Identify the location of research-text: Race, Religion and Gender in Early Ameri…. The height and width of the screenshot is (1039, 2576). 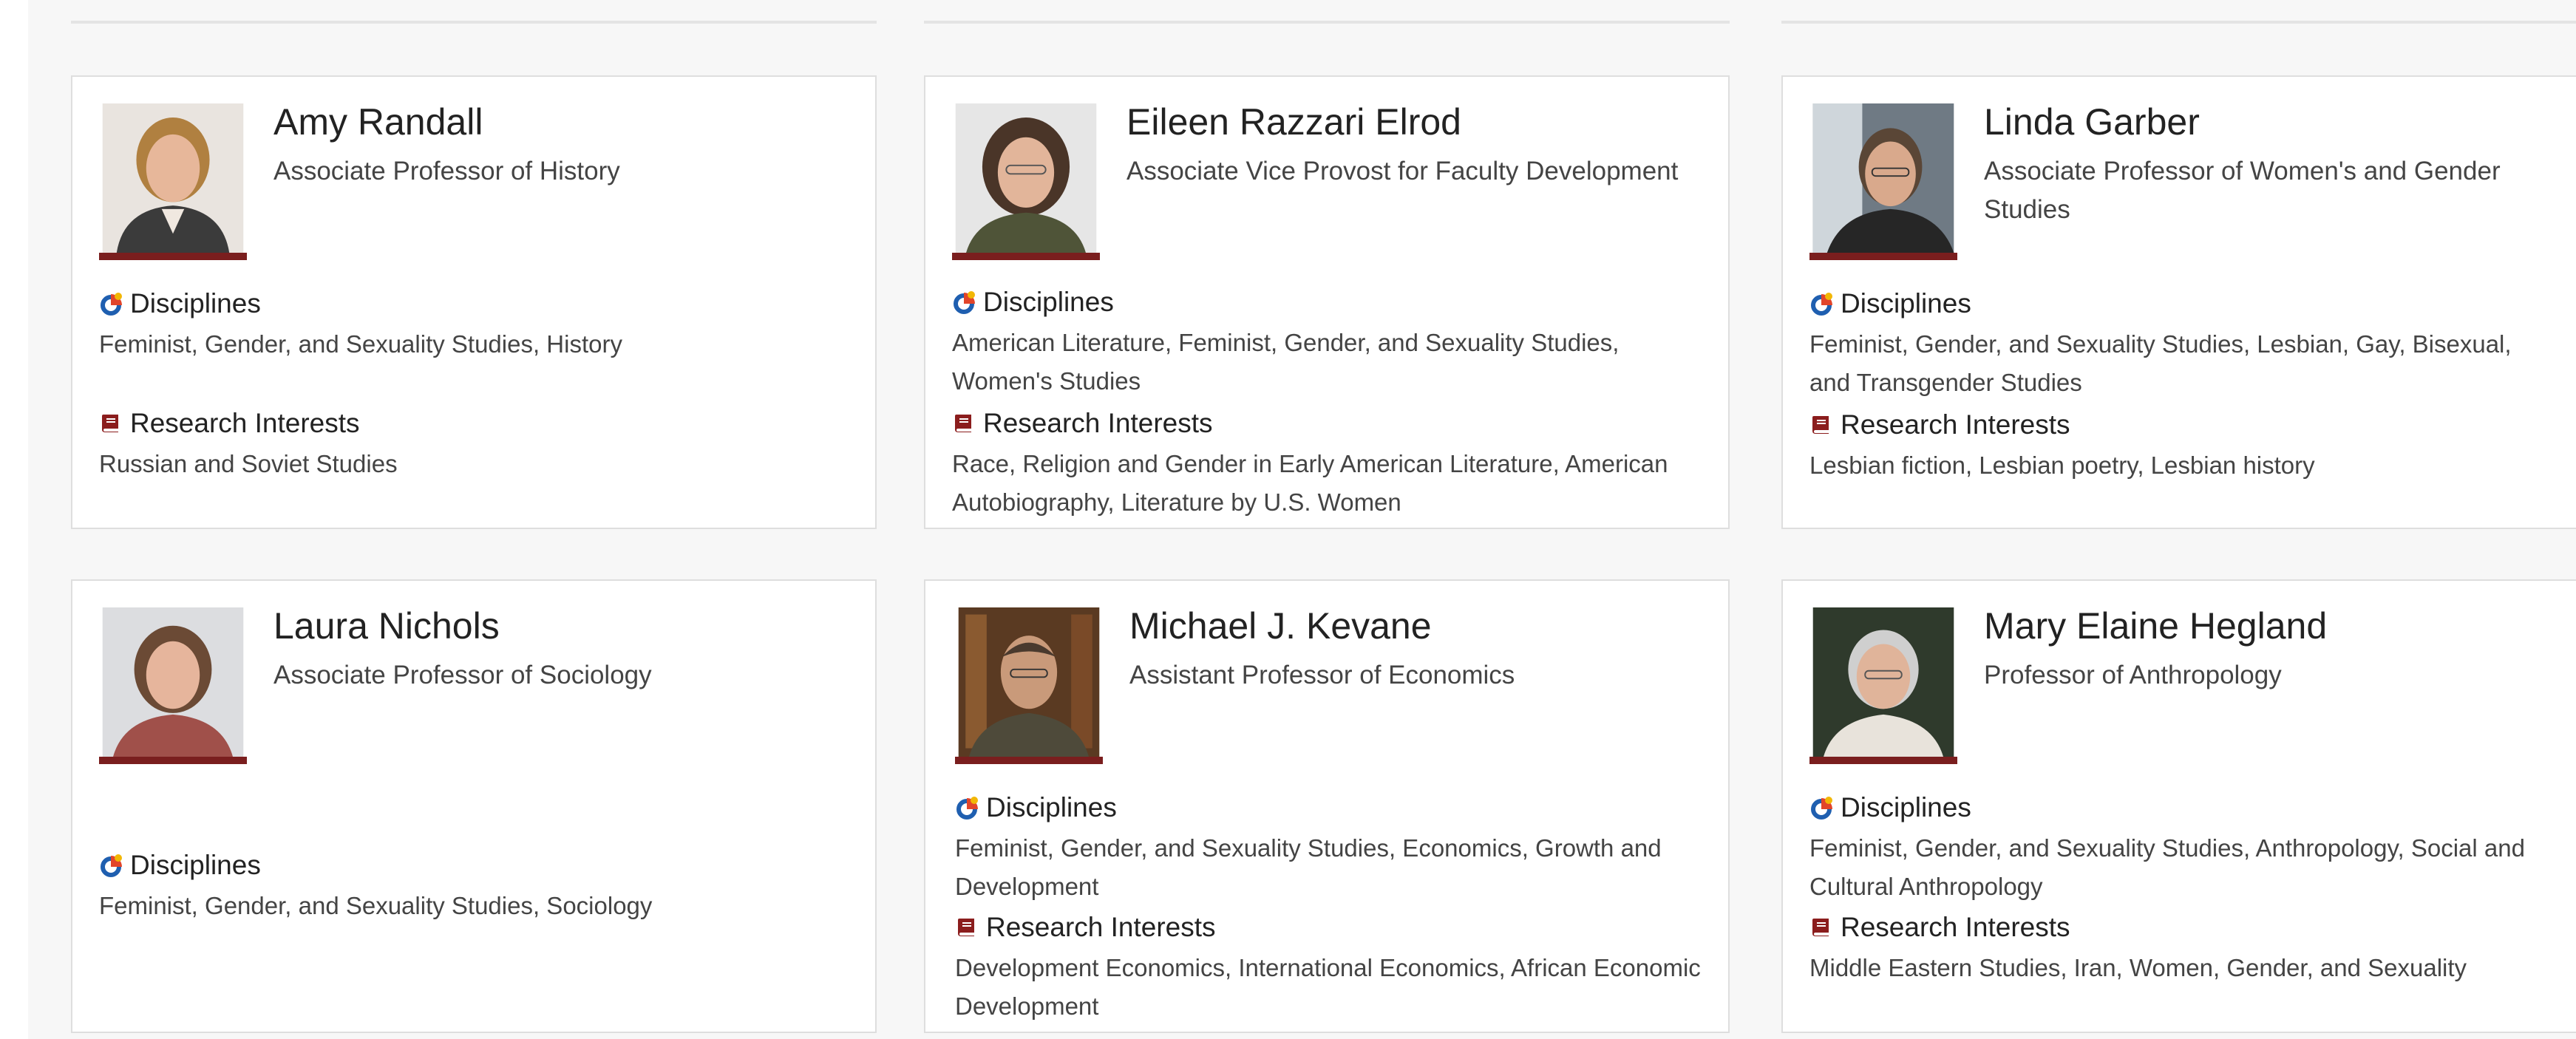
(1310, 483).